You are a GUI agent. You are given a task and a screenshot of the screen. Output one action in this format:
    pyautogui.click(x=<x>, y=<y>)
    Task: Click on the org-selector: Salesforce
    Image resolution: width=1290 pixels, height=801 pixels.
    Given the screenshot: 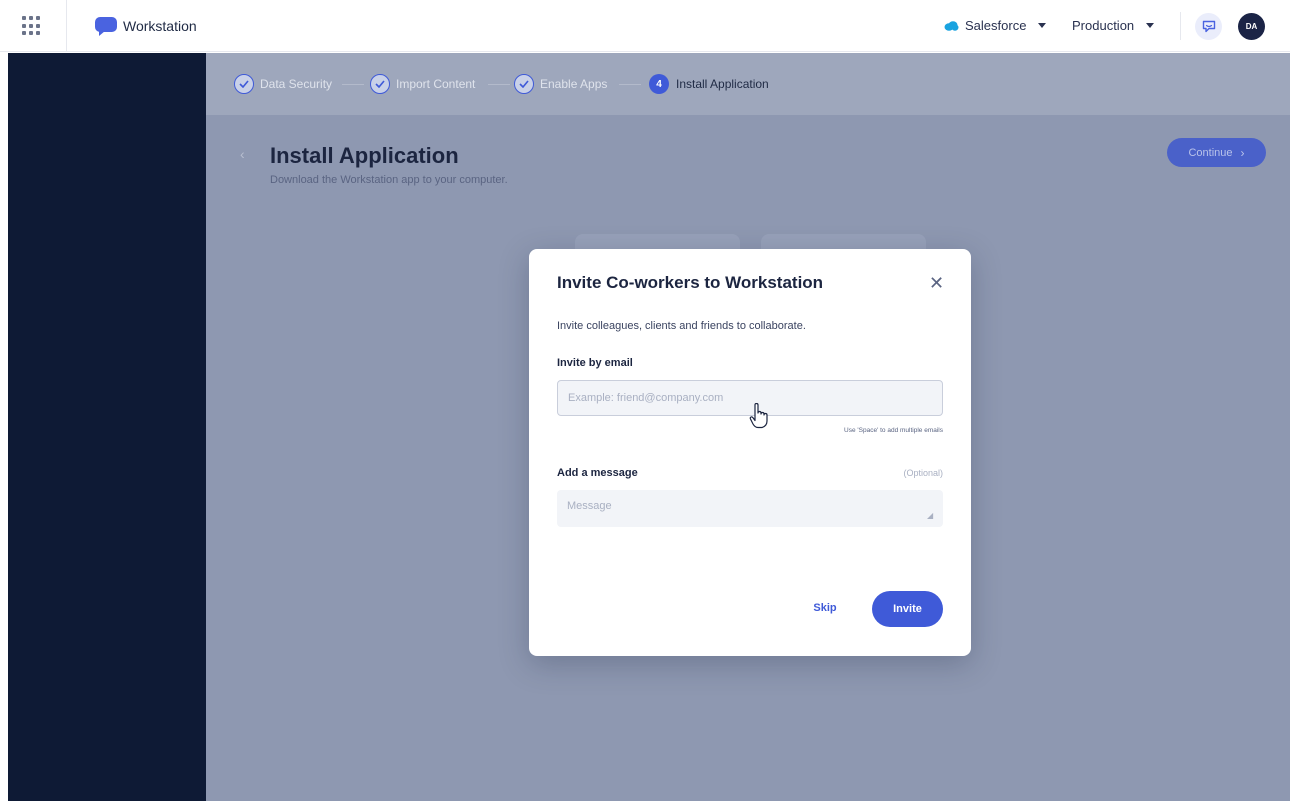 What is the action you would take?
    pyautogui.click(x=995, y=25)
    